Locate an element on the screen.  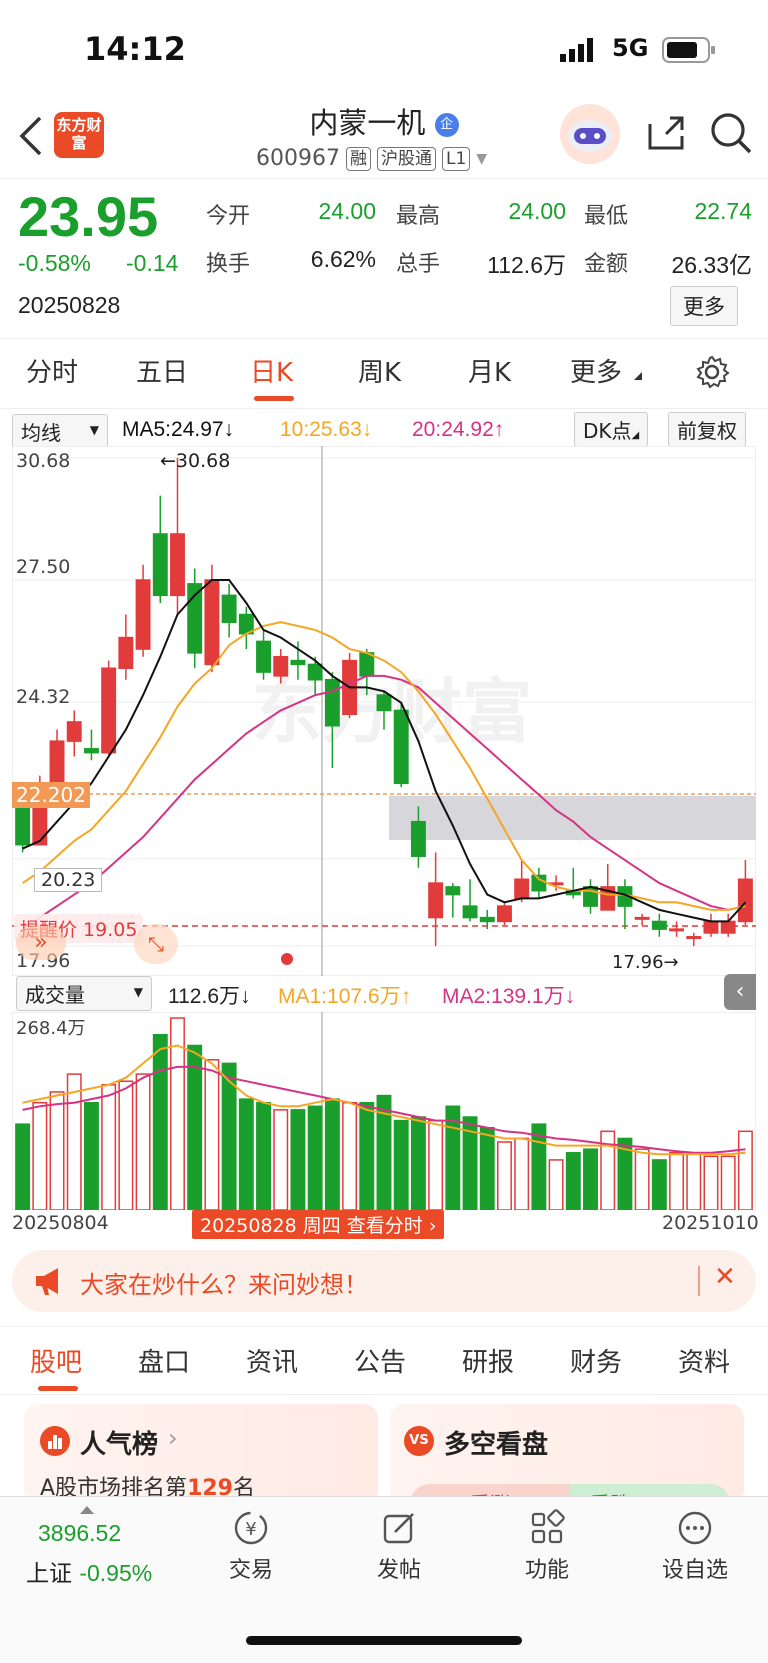
dropdown-corner-icon is located at coordinates (638, 376).